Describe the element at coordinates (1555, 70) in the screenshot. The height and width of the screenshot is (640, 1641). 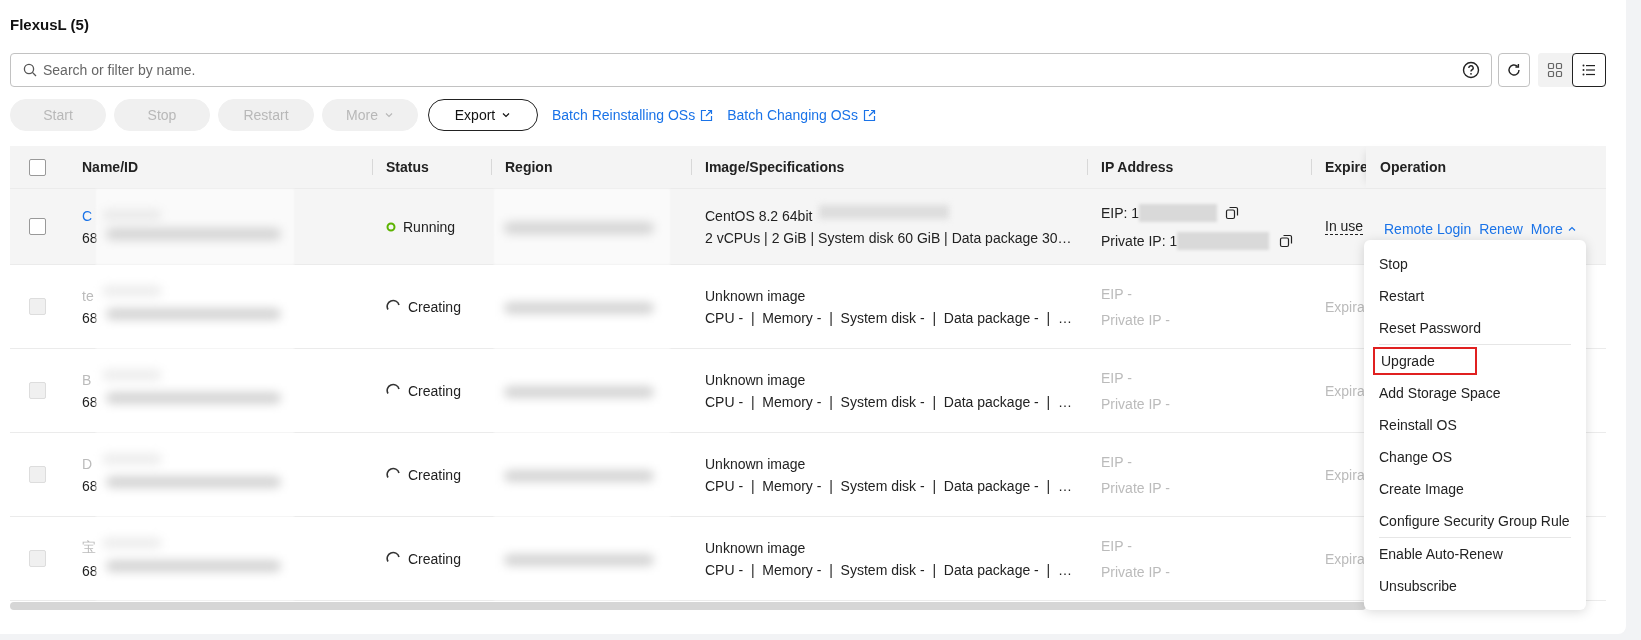
I see `grid-icon` at that location.